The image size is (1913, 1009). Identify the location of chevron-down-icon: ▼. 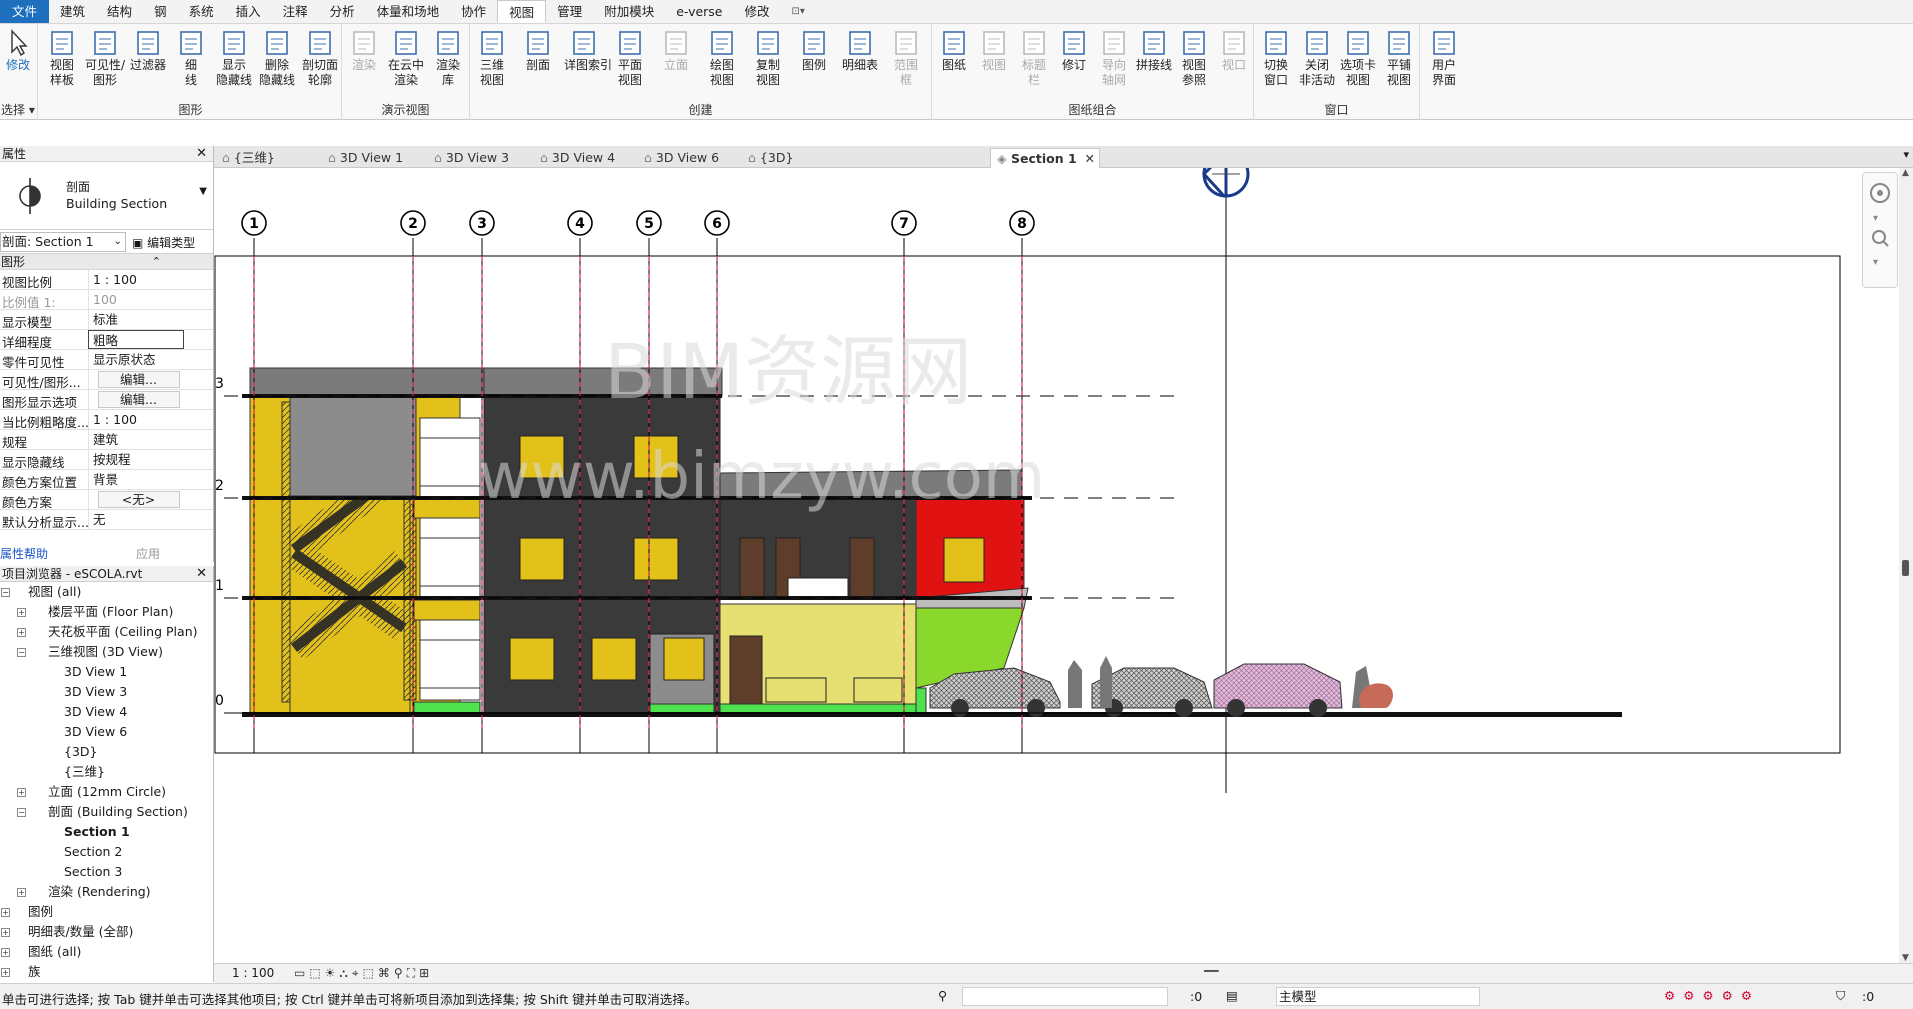
(203, 191).